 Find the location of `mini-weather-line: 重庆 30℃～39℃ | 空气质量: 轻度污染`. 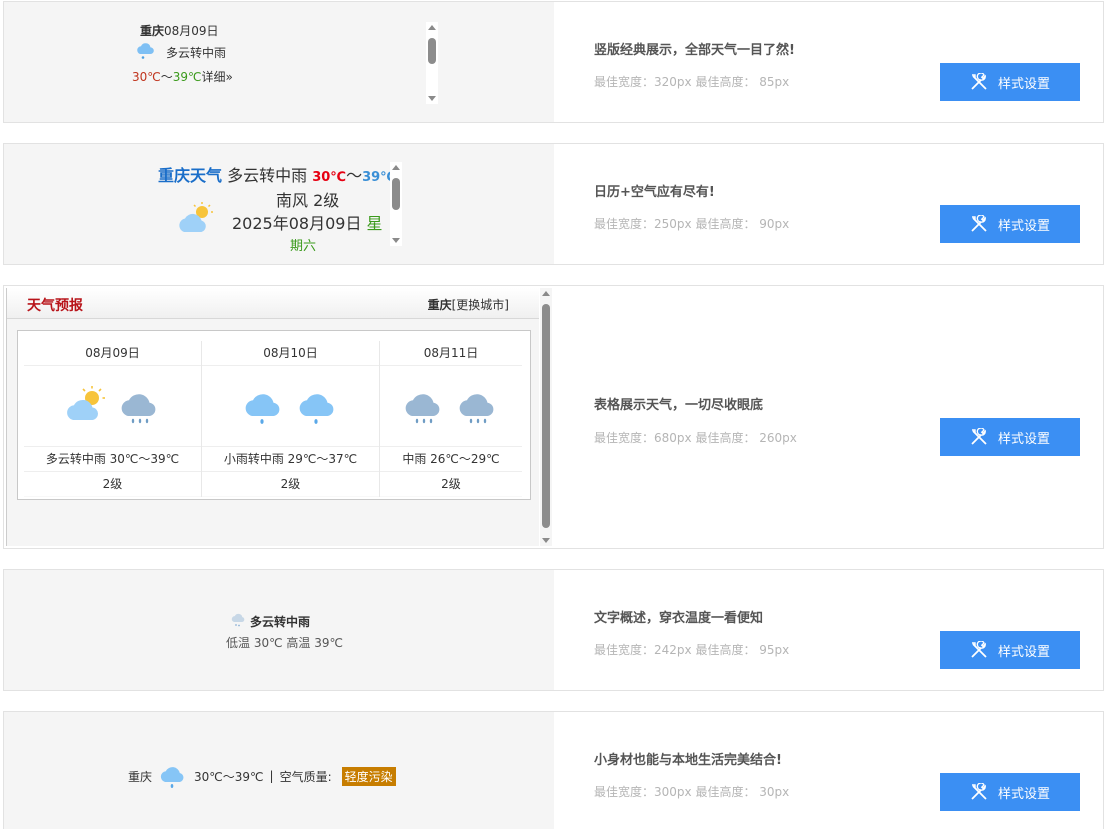

mini-weather-line: 重庆 30℃～39℃ | 空气质量: 轻度污染 is located at coordinates (262, 776).